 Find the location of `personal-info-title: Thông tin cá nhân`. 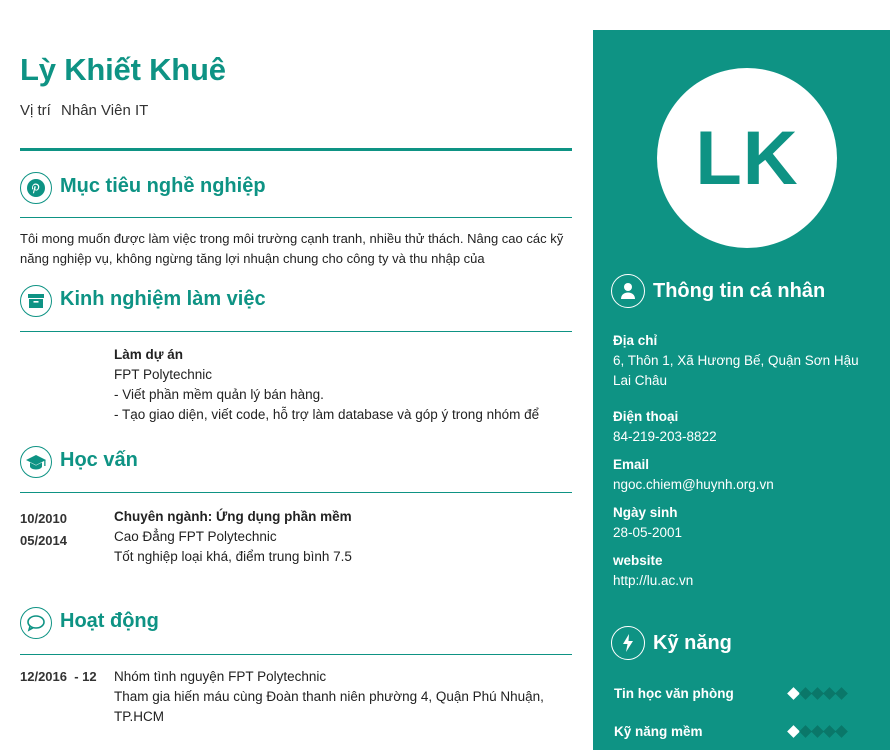

personal-info-title: Thông tin cá nhân is located at coordinates (739, 291).